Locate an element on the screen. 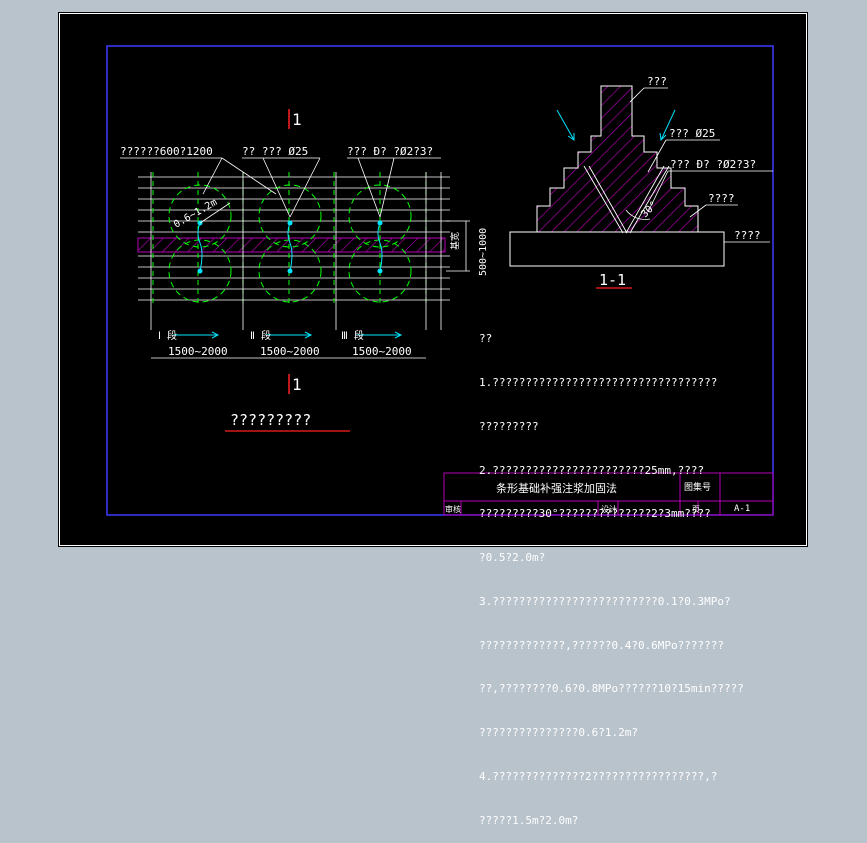 This screenshot has height=843, width=867. notes-line: 2.???????????????????????25mm,???? is located at coordinates (592, 470).